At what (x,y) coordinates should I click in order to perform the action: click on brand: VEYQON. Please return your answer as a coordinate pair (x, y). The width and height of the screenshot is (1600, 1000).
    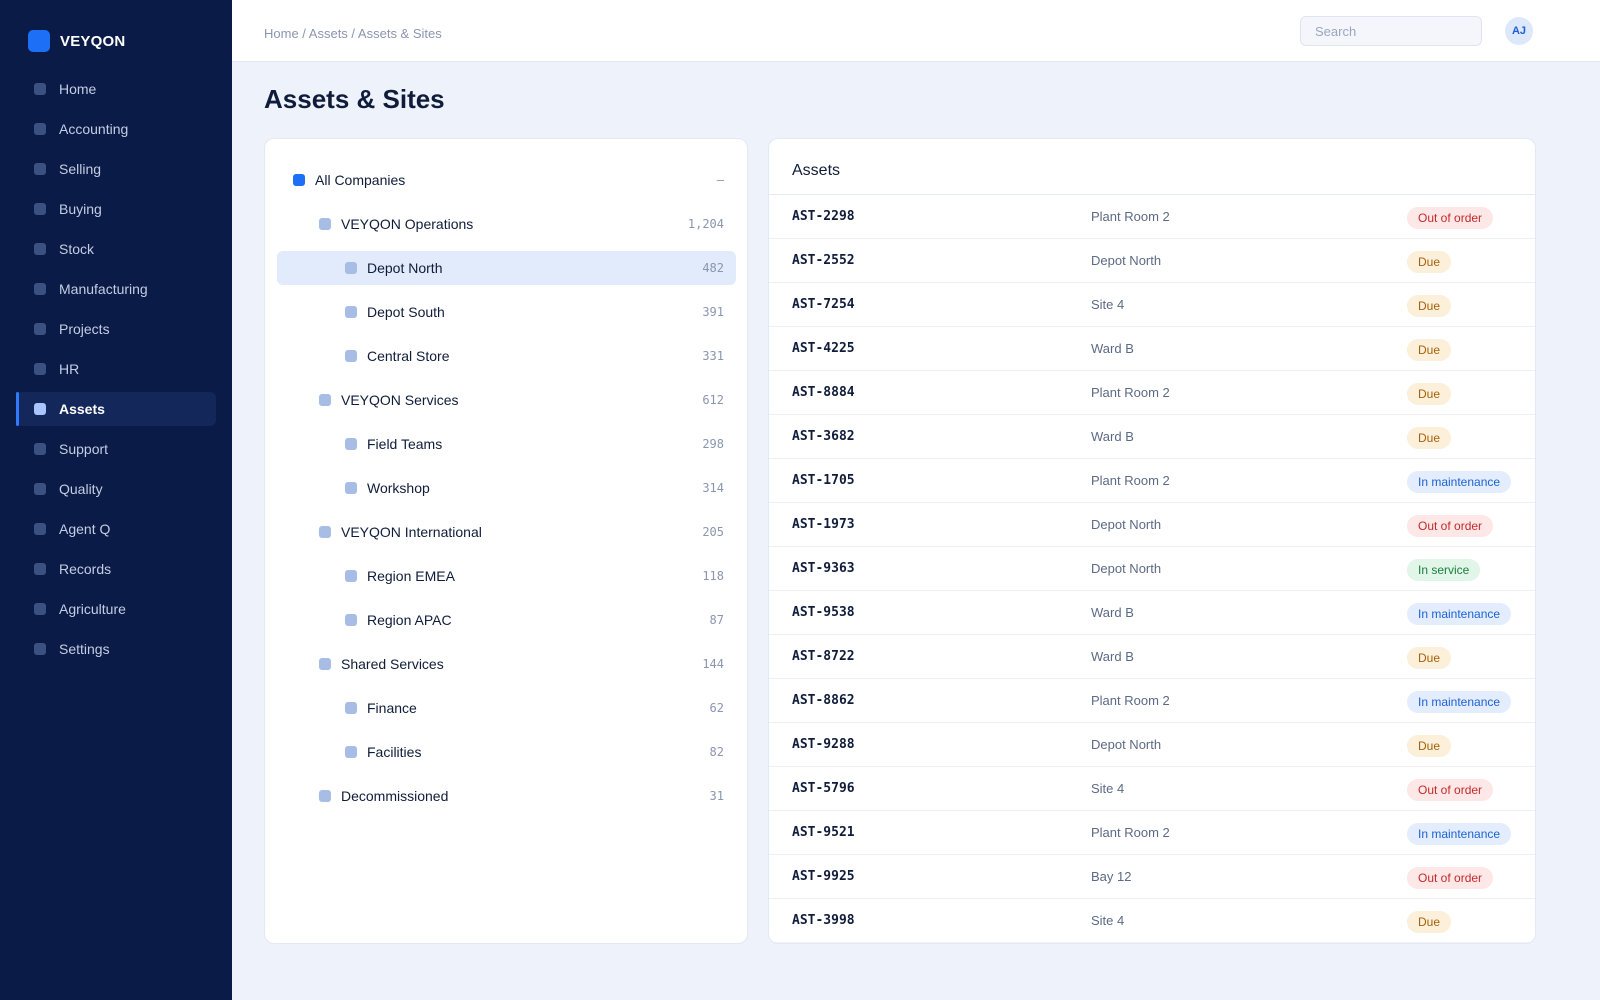
    Looking at the image, I should click on (76, 41).